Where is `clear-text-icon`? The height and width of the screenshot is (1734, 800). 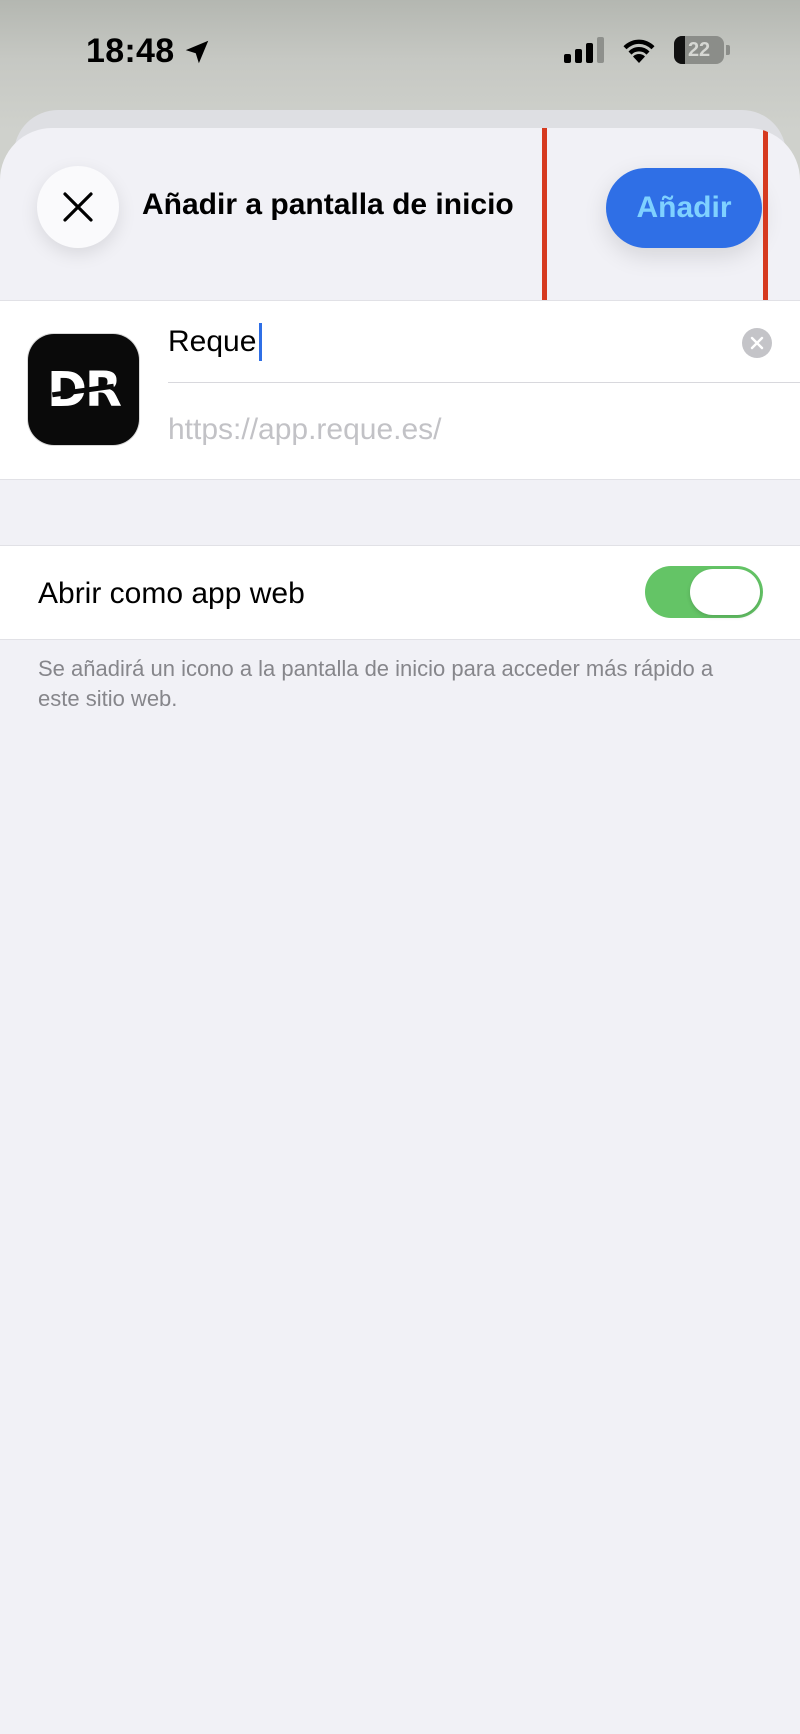 clear-text-icon is located at coordinates (757, 343).